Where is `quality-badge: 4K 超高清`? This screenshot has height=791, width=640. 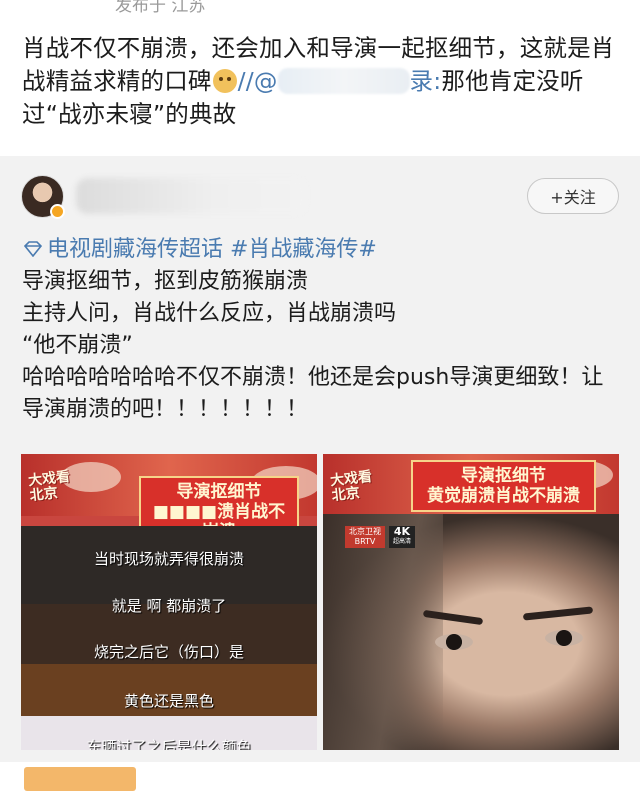
quality-badge: 4K 超高清 is located at coordinates (402, 537).